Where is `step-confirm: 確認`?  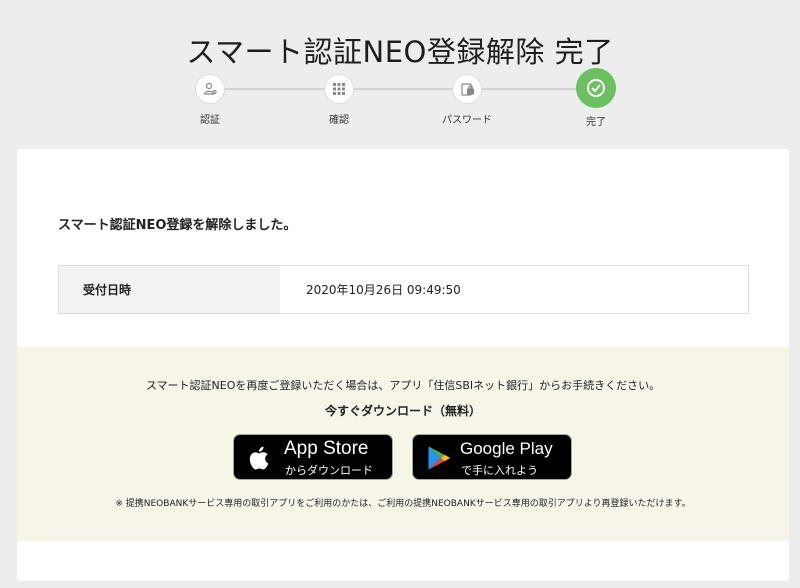 step-confirm: 確認 is located at coordinates (339, 97).